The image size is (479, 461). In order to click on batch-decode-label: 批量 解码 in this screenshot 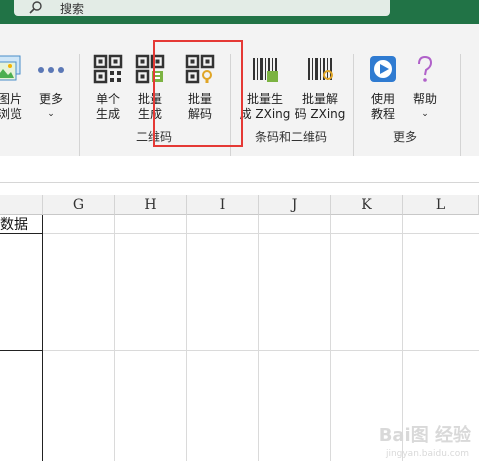, I will do `click(199, 106)`.